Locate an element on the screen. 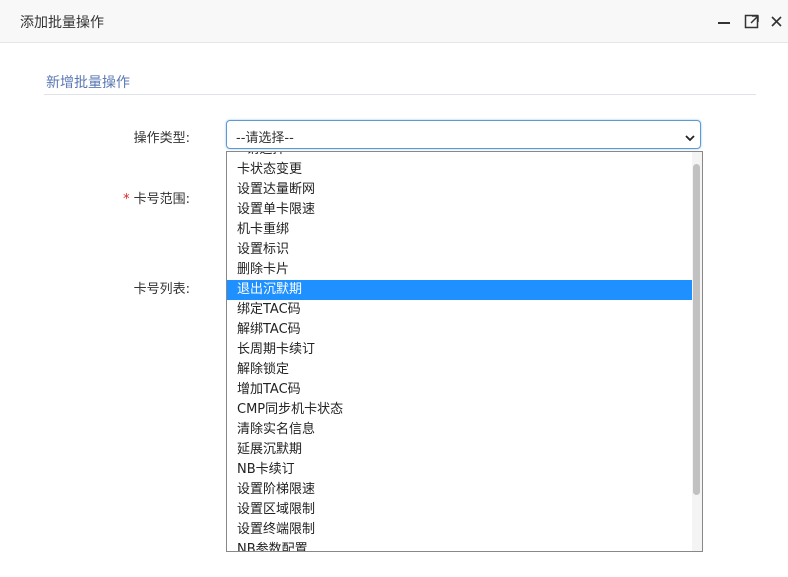 Image resolution: width=788 pixels, height=577 pixels. operation-type-select: --请选择-- is located at coordinates (463, 134).